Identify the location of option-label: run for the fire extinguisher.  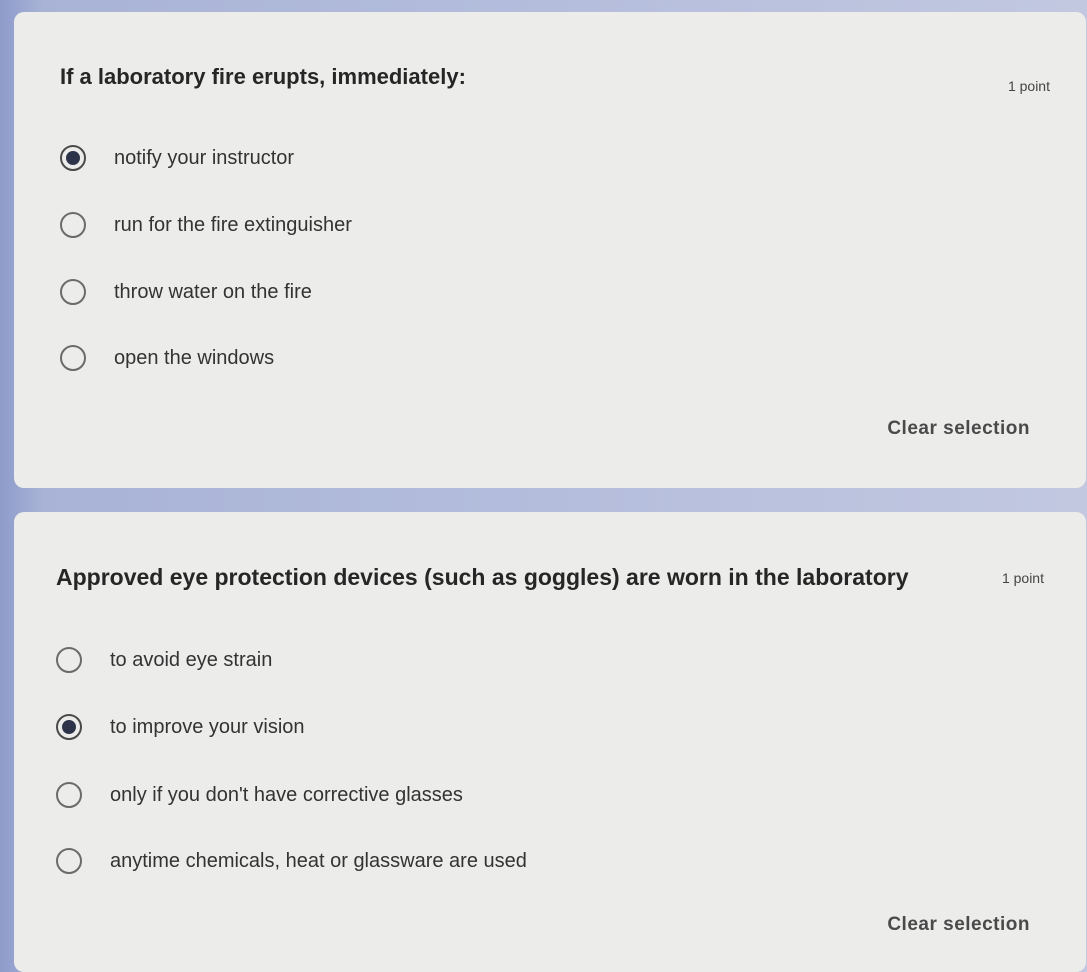
(233, 224).